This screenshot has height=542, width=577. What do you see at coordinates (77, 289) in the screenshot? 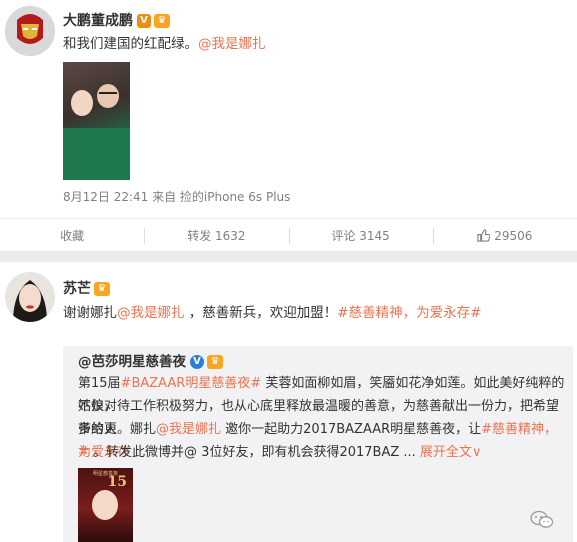
I see `author-name: 苏芒` at bounding box center [77, 289].